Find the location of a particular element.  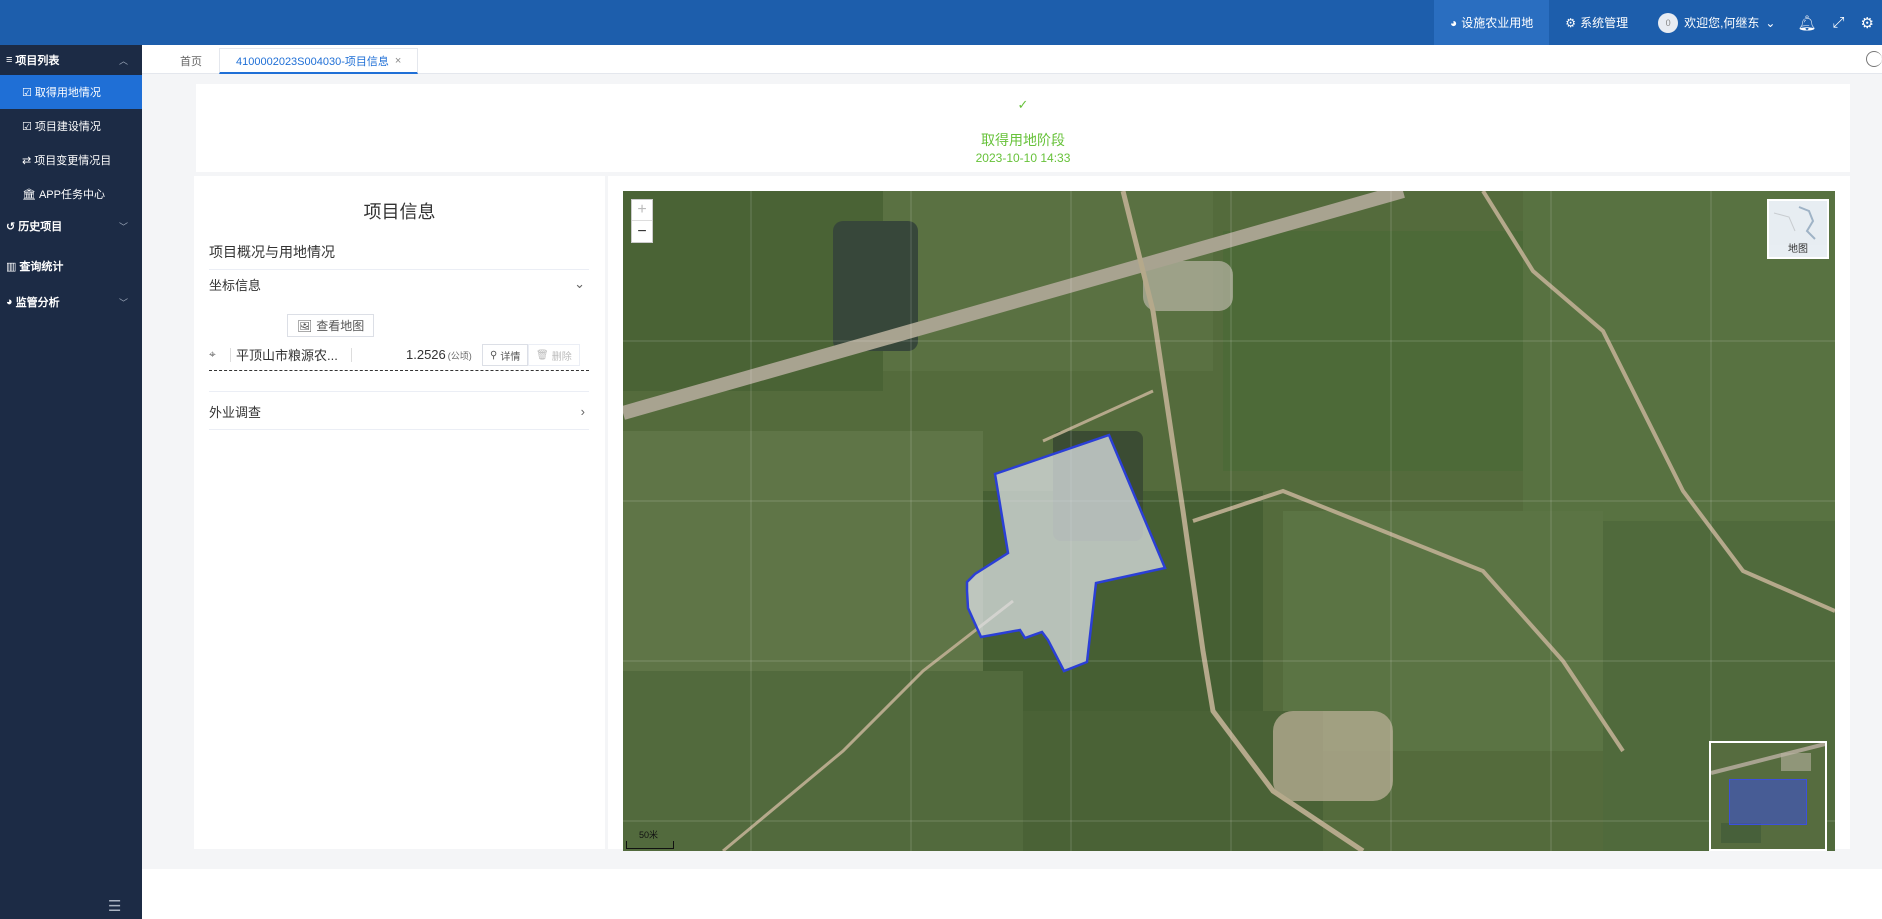

zoom-control: + − is located at coordinates (642, 221).